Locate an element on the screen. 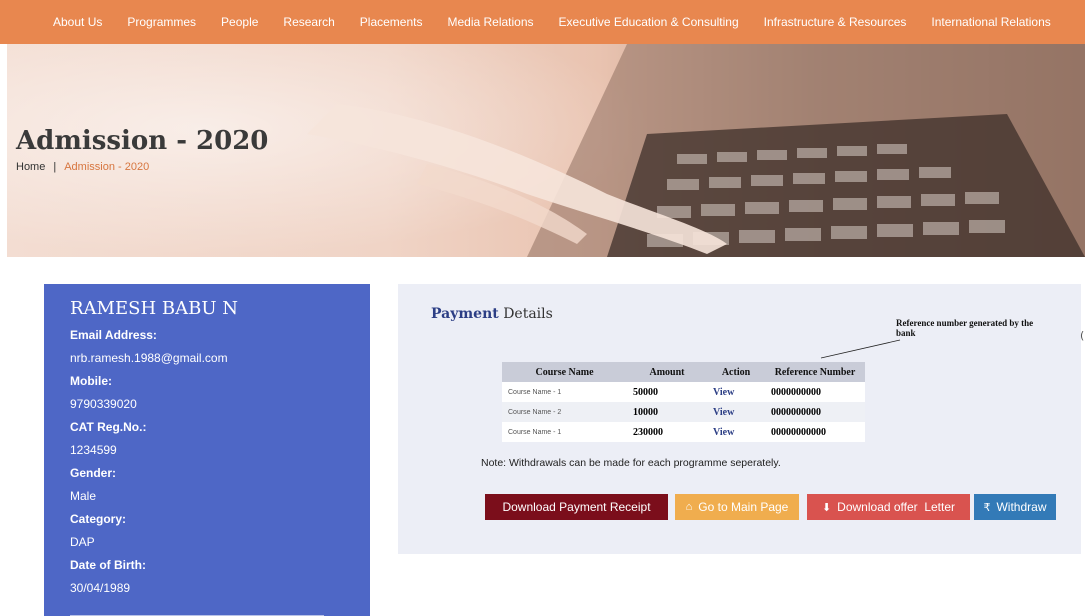  go-to-main-page-button: ⌂ Go to Main Page is located at coordinates (737, 507).